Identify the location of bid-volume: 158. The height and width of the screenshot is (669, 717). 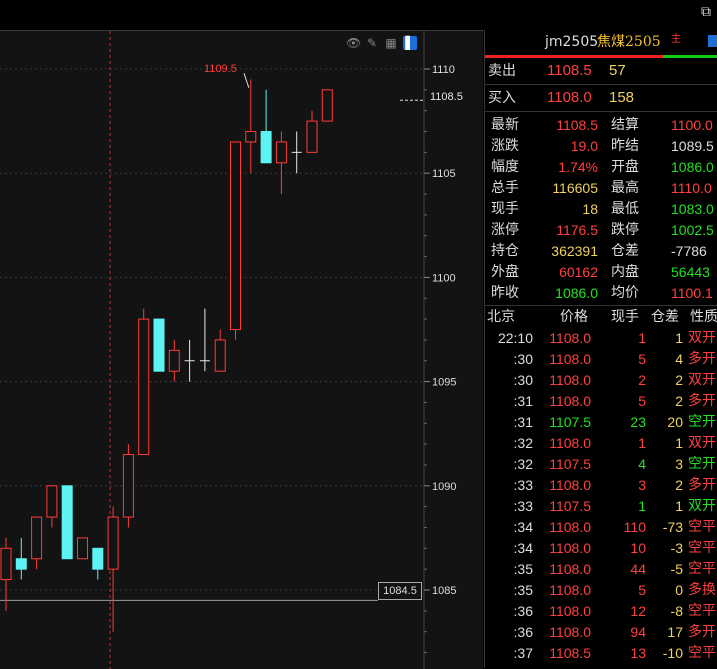
(622, 97).